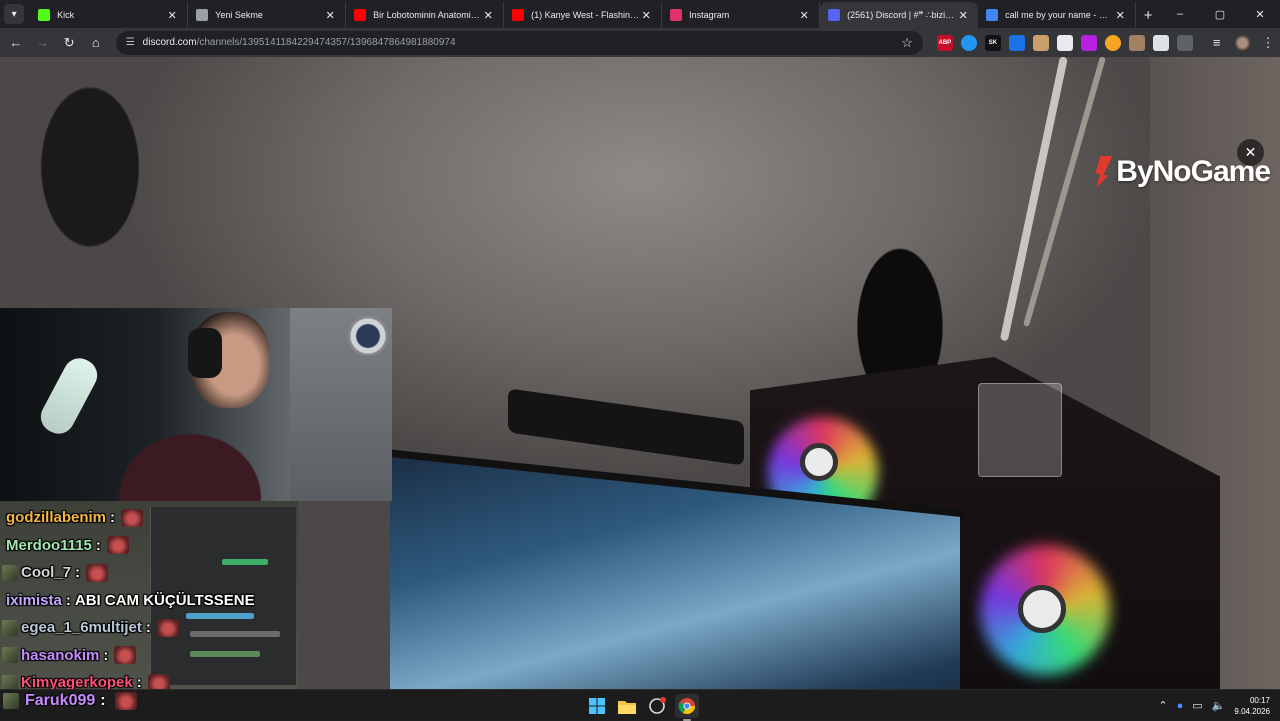  Describe the element at coordinates (627, 706) in the screenshot. I see `file-explorer-icon` at that location.